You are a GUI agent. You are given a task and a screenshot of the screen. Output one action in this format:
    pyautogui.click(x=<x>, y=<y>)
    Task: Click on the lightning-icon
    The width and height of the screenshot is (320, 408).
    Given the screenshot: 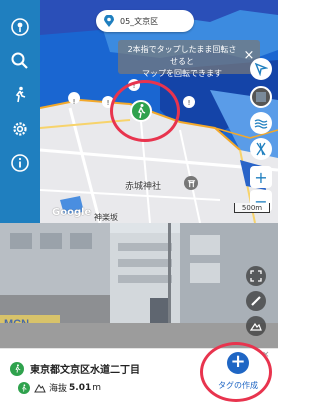 What is the action you would take?
    pyautogui.click(x=261, y=149)
    